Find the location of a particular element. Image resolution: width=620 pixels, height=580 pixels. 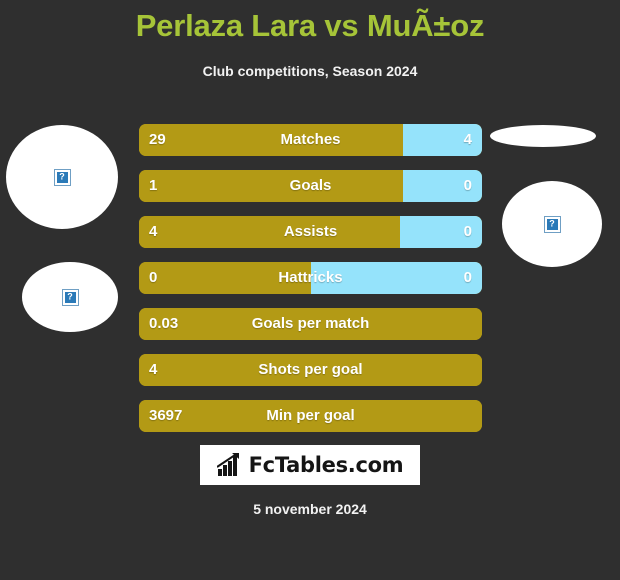

stat-label: Goals per match is located at coordinates (310, 323).